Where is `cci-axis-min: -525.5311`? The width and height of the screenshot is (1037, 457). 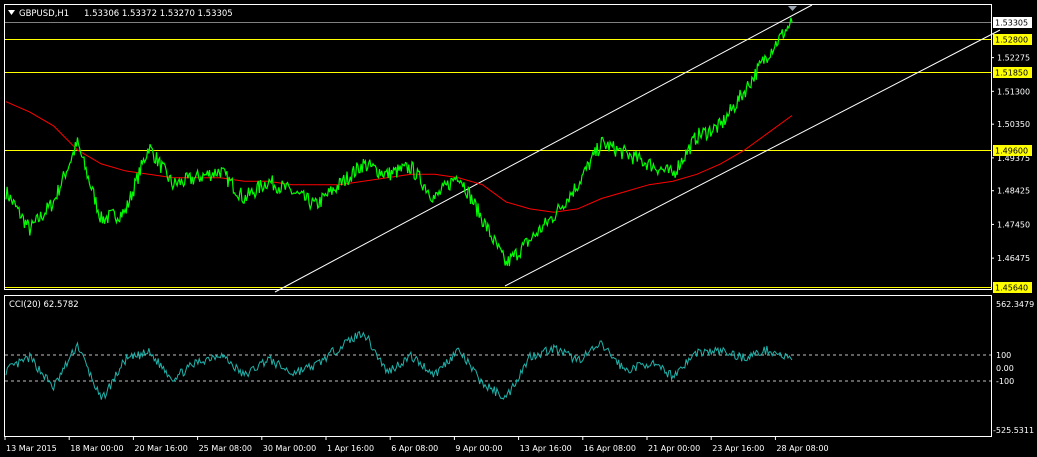 cci-axis-min: -525.5311 is located at coordinates (1013, 430).